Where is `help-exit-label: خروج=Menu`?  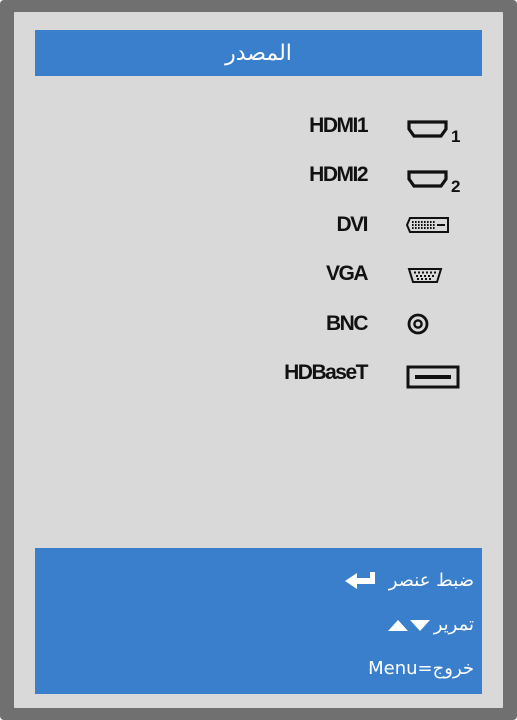 help-exit-label: خروج=Menu is located at coordinates (421, 668).